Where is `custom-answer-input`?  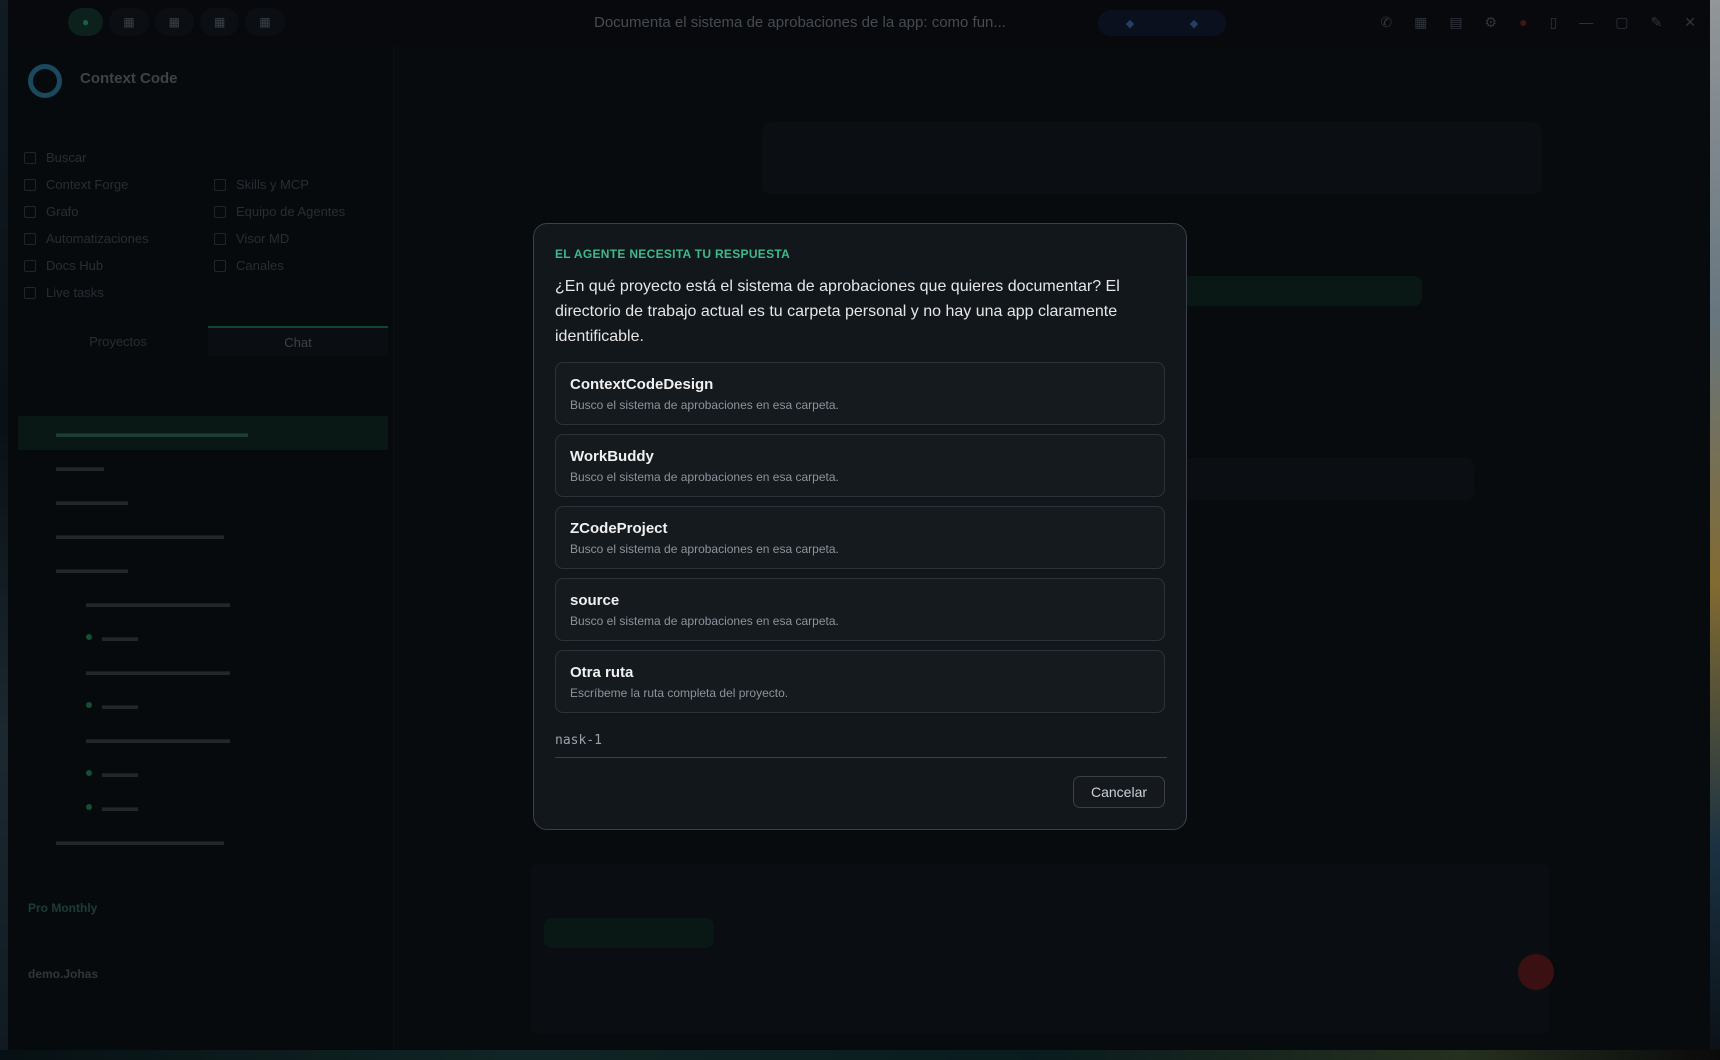
custom-answer-input is located at coordinates (861, 741).